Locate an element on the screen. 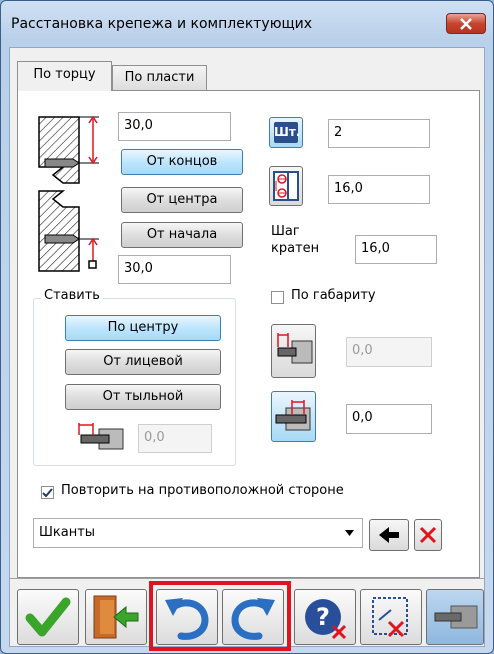  arrow-left-icon is located at coordinates (389, 535).